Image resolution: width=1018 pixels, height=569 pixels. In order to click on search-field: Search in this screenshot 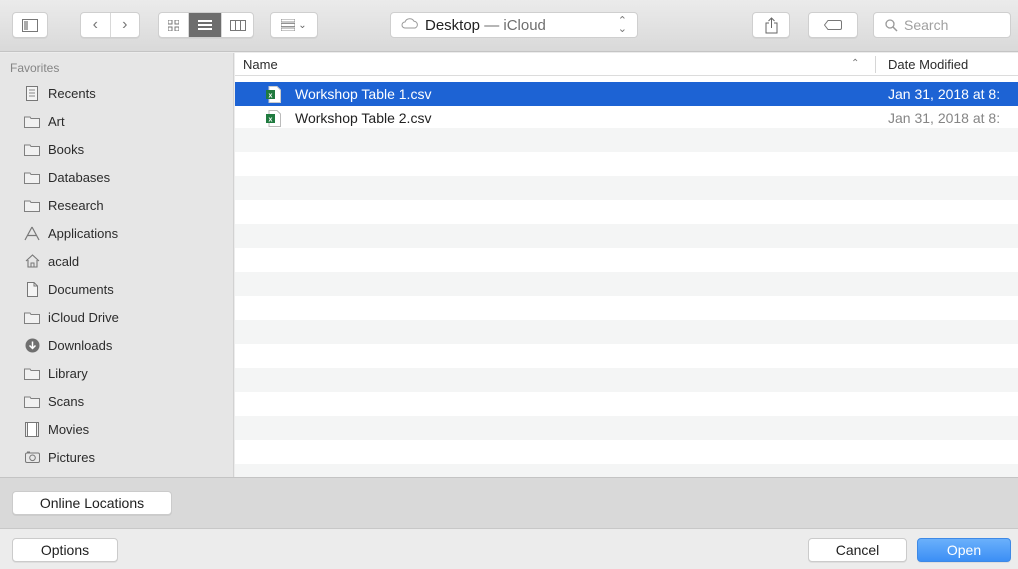, I will do `click(942, 25)`.